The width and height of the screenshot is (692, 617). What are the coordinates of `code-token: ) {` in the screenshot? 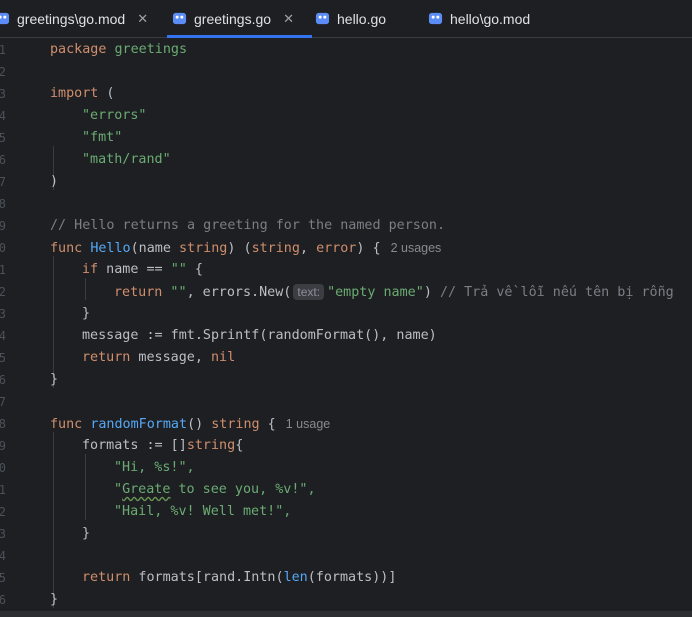 It's located at (368, 248).